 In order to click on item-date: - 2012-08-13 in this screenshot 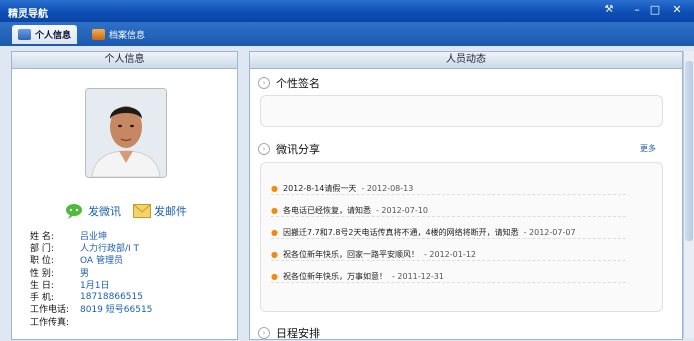, I will do `click(387, 188)`.